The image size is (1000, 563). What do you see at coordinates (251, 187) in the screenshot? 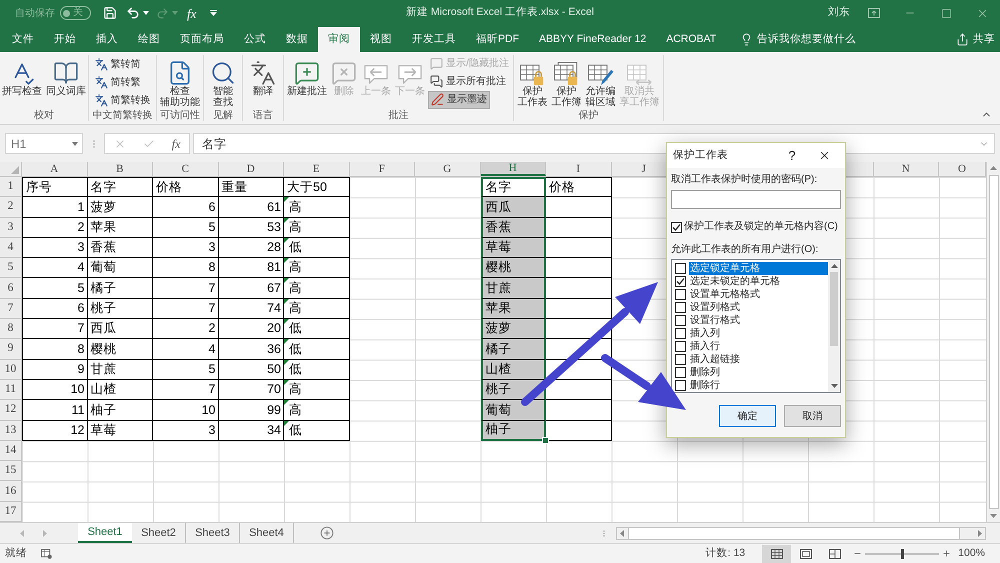
I see `table-cell: 重量` at bounding box center [251, 187].